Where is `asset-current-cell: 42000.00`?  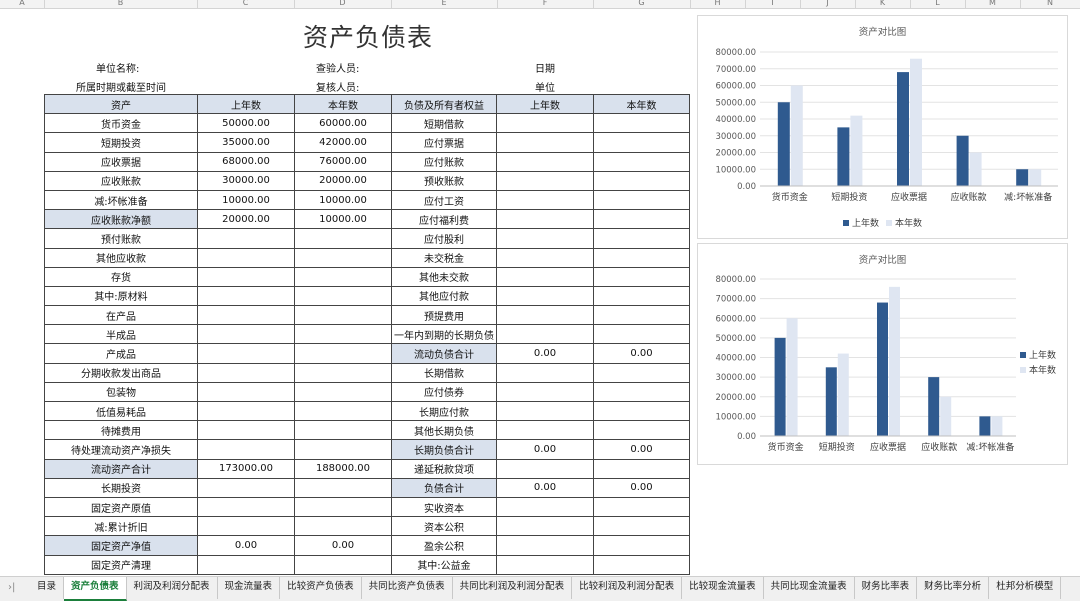
asset-current-cell: 42000.00 is located at coordinates (343, 142).